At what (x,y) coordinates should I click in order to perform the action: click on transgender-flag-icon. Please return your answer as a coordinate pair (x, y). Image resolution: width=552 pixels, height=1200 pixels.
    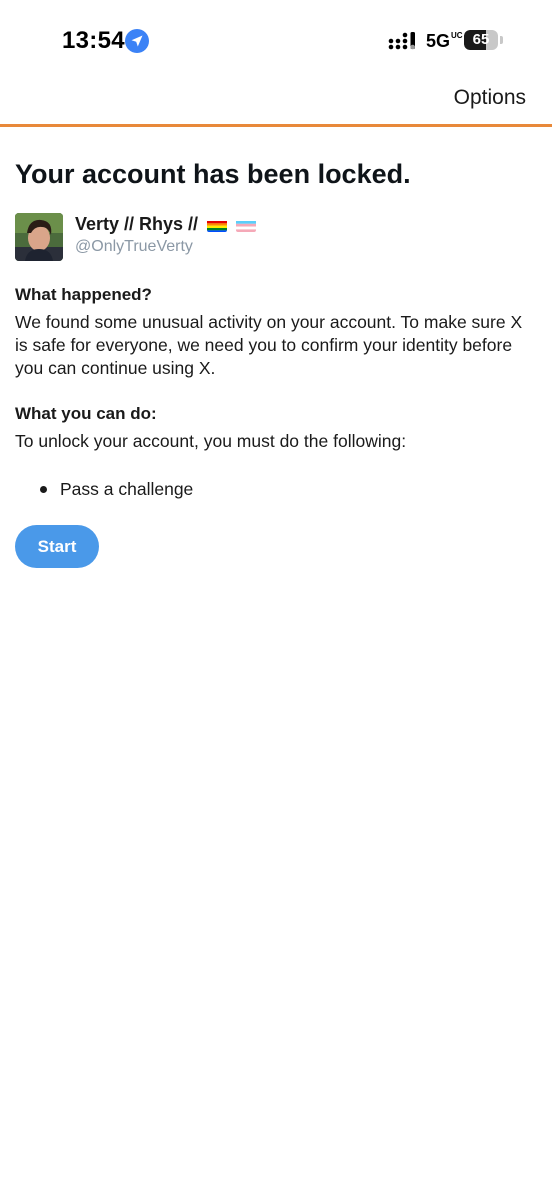
    Looking at the image, I should click on (246, 225).